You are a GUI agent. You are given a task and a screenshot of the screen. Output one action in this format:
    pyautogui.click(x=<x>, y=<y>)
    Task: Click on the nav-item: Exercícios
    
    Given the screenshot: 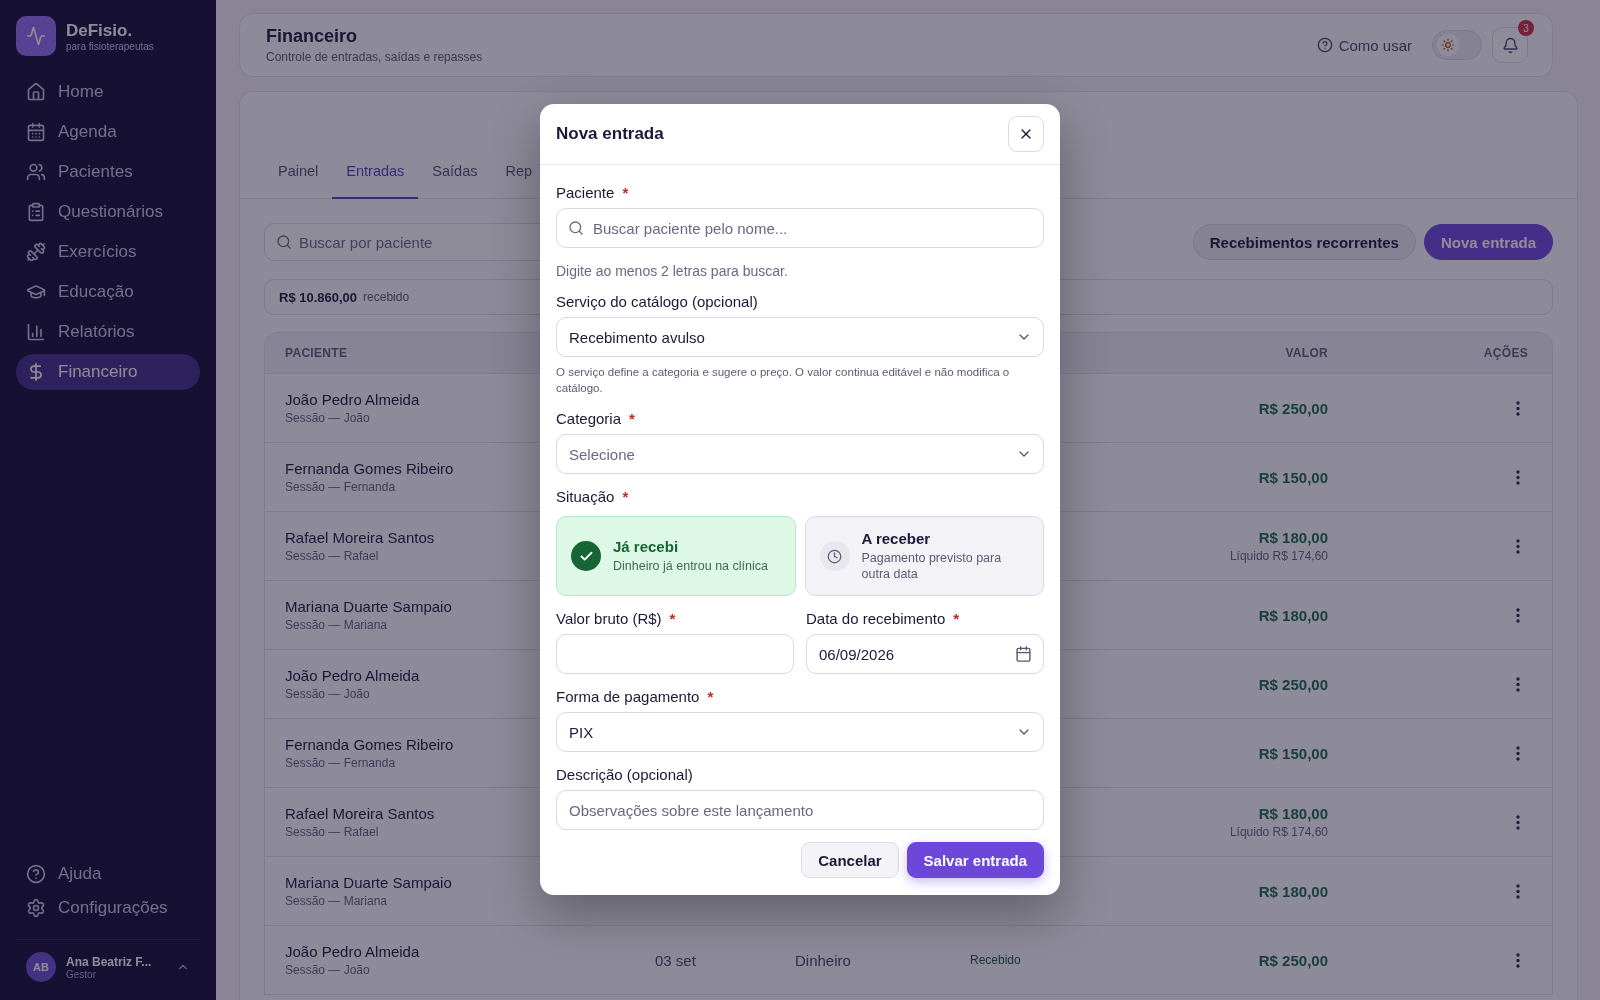 What is the action you would take?
    pyautogui.click(x=108, y=252)
    